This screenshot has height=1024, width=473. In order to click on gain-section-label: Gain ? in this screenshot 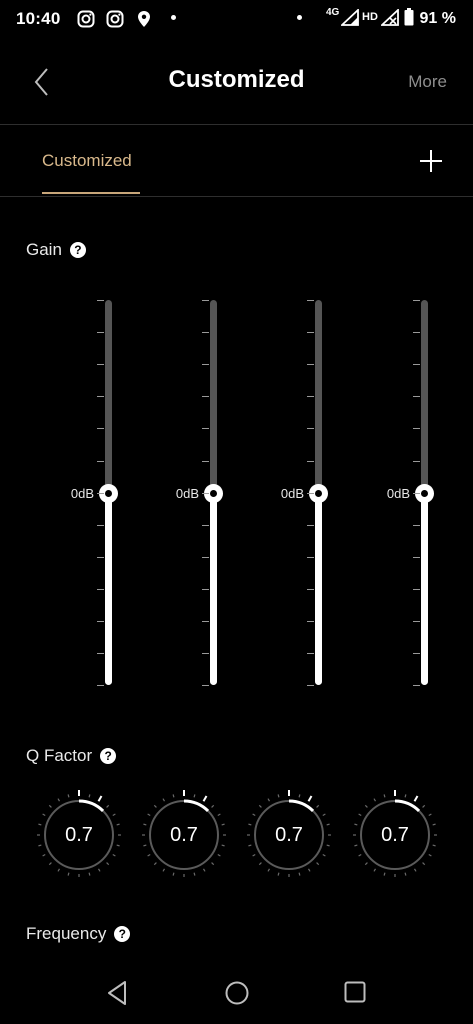, I will do `click(56, 250)`.